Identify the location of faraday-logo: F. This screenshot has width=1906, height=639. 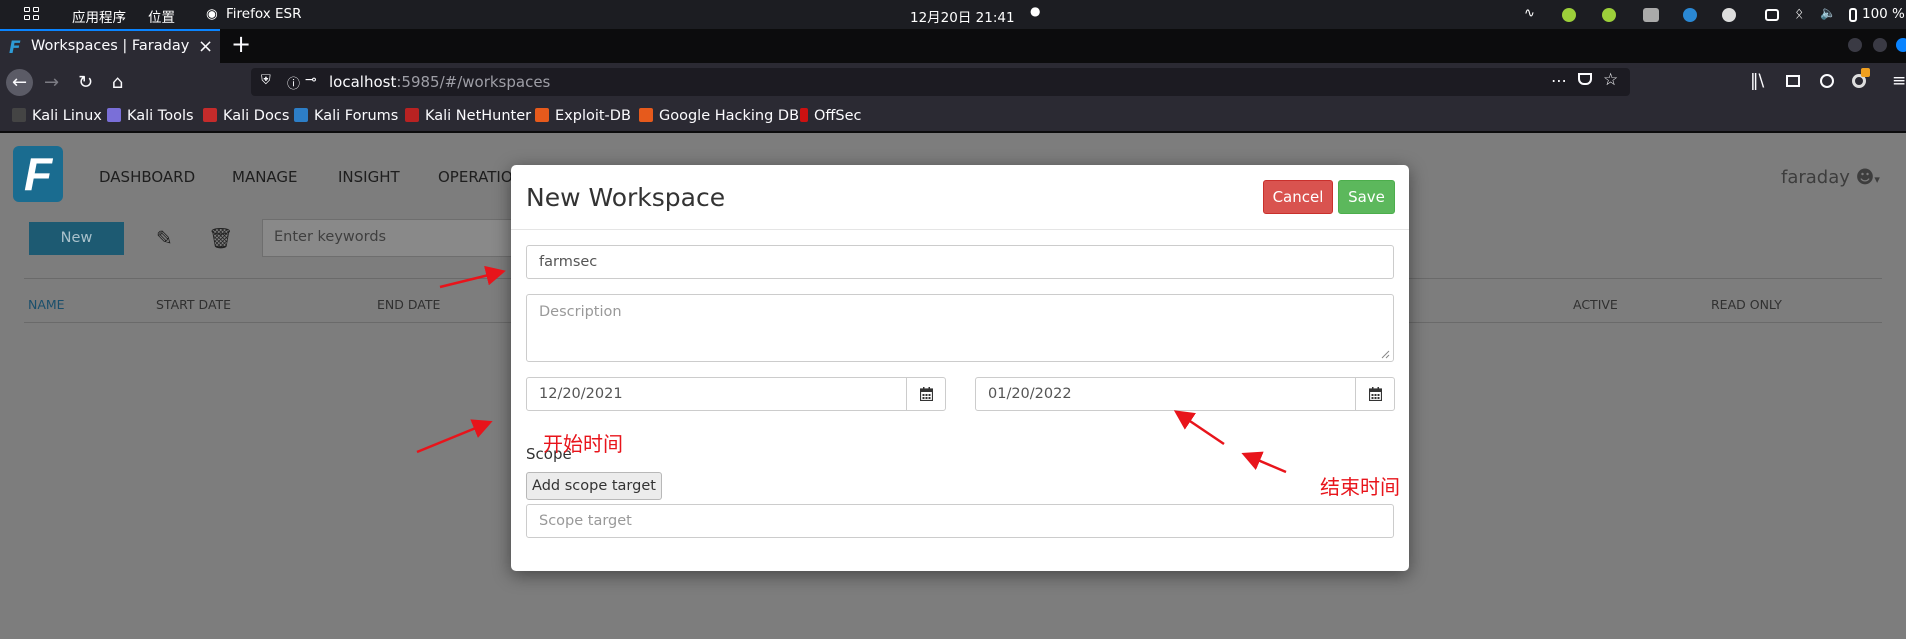
(38, 174).